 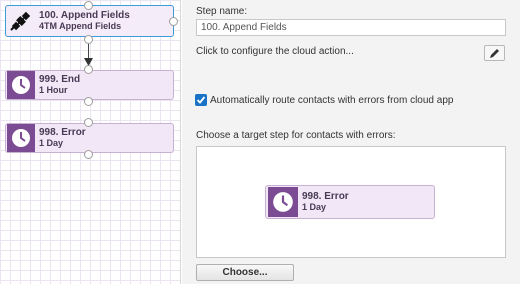 I want to click on auto-route-checkbox, so click(x=201, y=100).